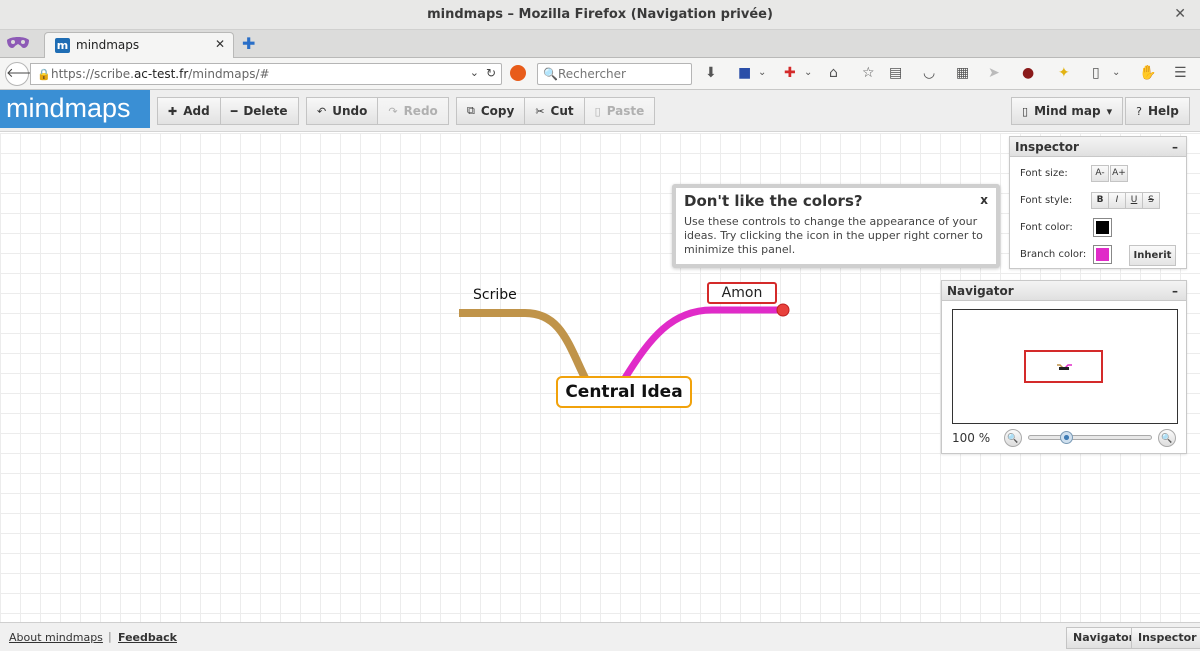 Image resolution: width=1200 pixels, height=651 pixels. What do you see at coordinates (491, 111) in the screenshot?
I see `copy-button: ⧉ Copy` at bounding box center [491, 111].